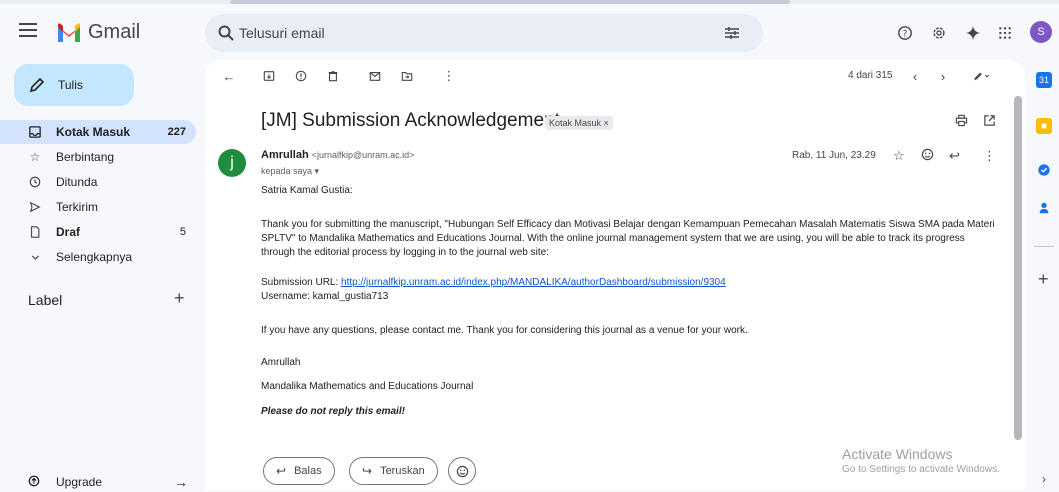 This screenshot has height=492, width=1059. I want to click on sidebar-item-starred: ☆ Berbintang, so click(98, 157).